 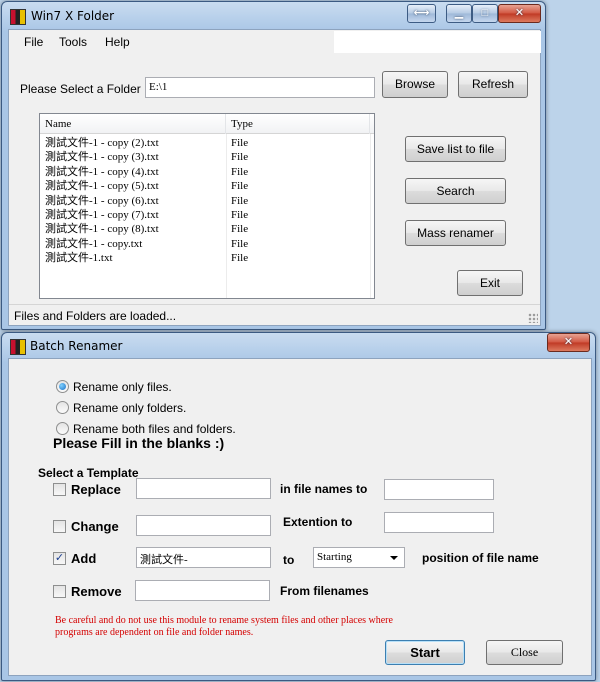 What do you see at coordinates (437, 42) in the screenshot?
I see `menu-bar-blank` at bounding box center [437, 42].